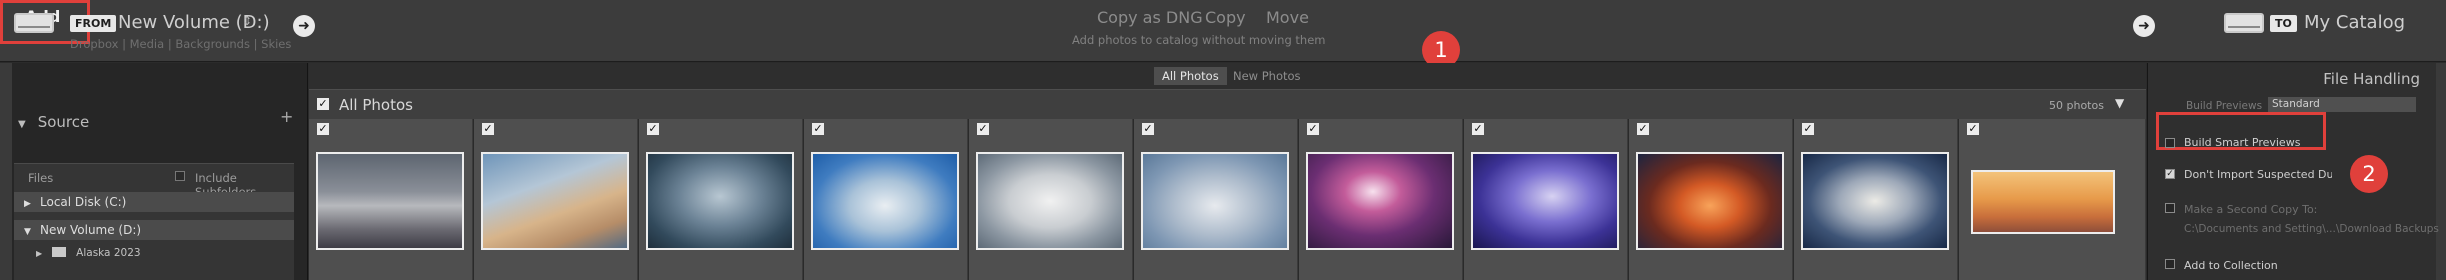  Describe the element at coordinates (108, 253) in the screenshot. I see `subfolder-label: Alaska 2023` at that location.